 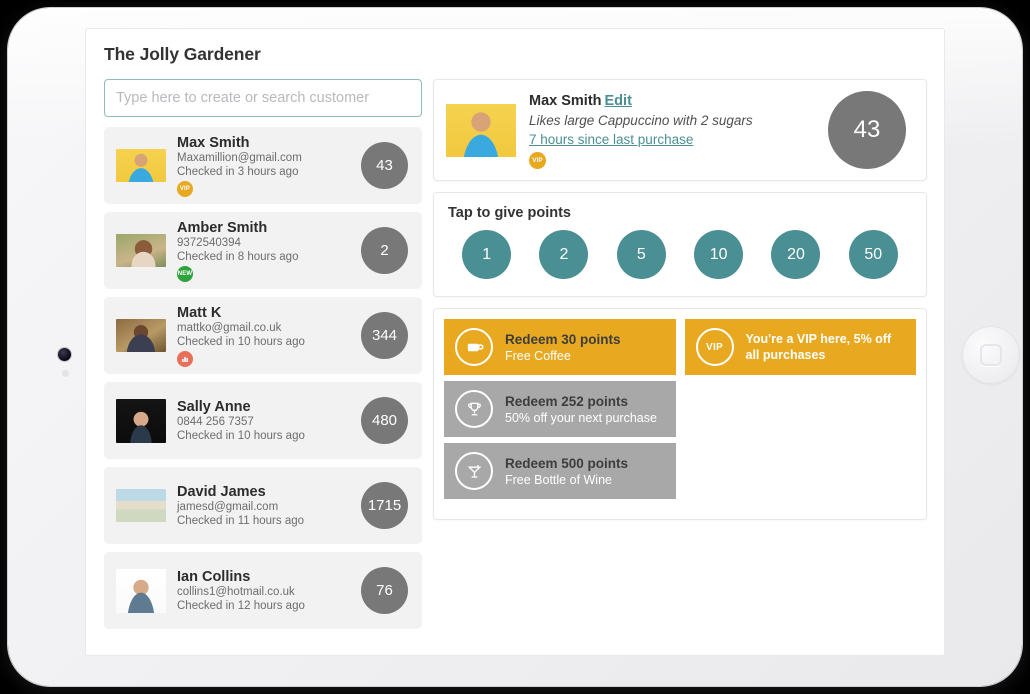 I want to click on give-points-chip-10: 10, so click(x=719, y=254).